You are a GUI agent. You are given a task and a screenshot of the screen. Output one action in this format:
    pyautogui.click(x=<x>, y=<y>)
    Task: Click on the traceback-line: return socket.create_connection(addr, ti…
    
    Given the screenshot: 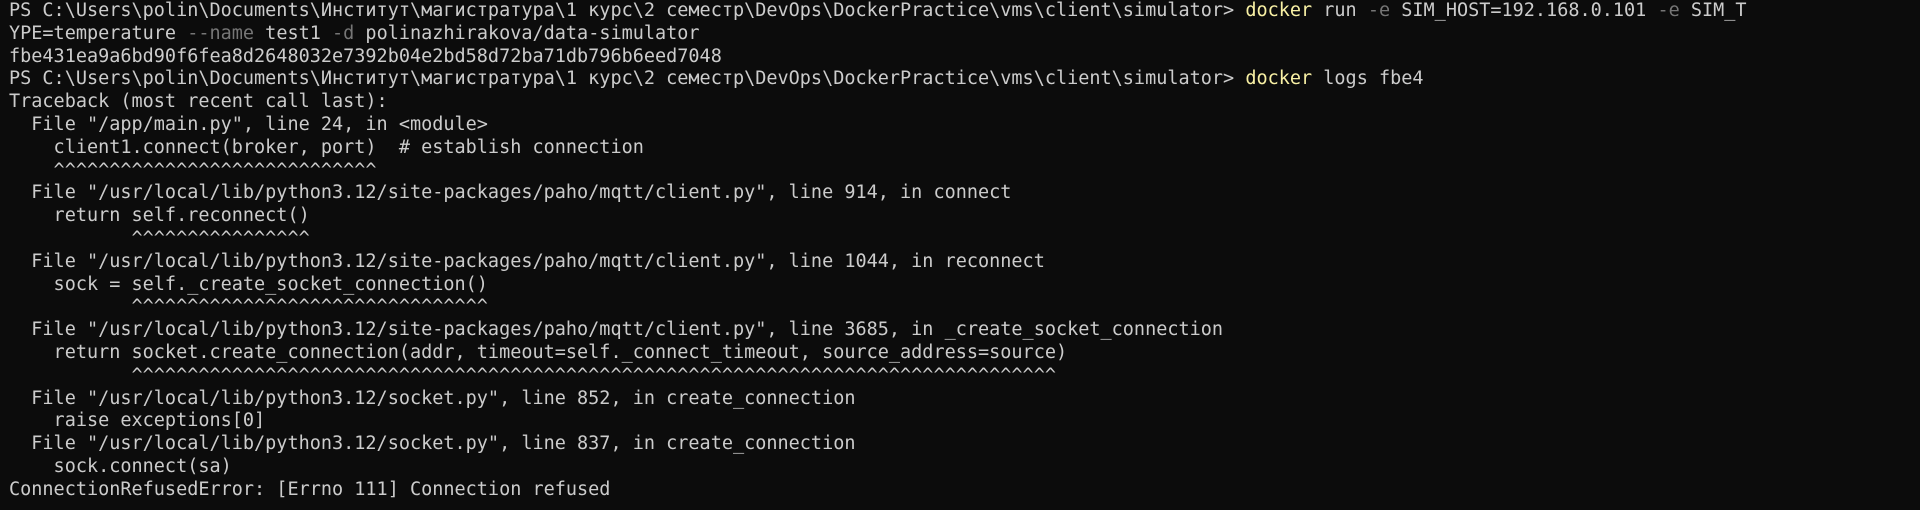 What is the action you would take?
    pyautogui.click(x=538, y=352)
    